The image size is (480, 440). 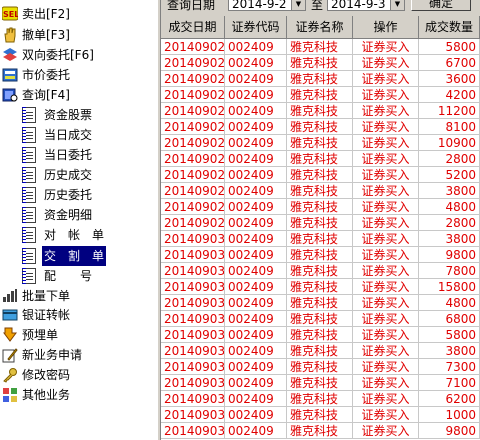 I want to click on date-to-label: 至, so click(x=317, y=6).